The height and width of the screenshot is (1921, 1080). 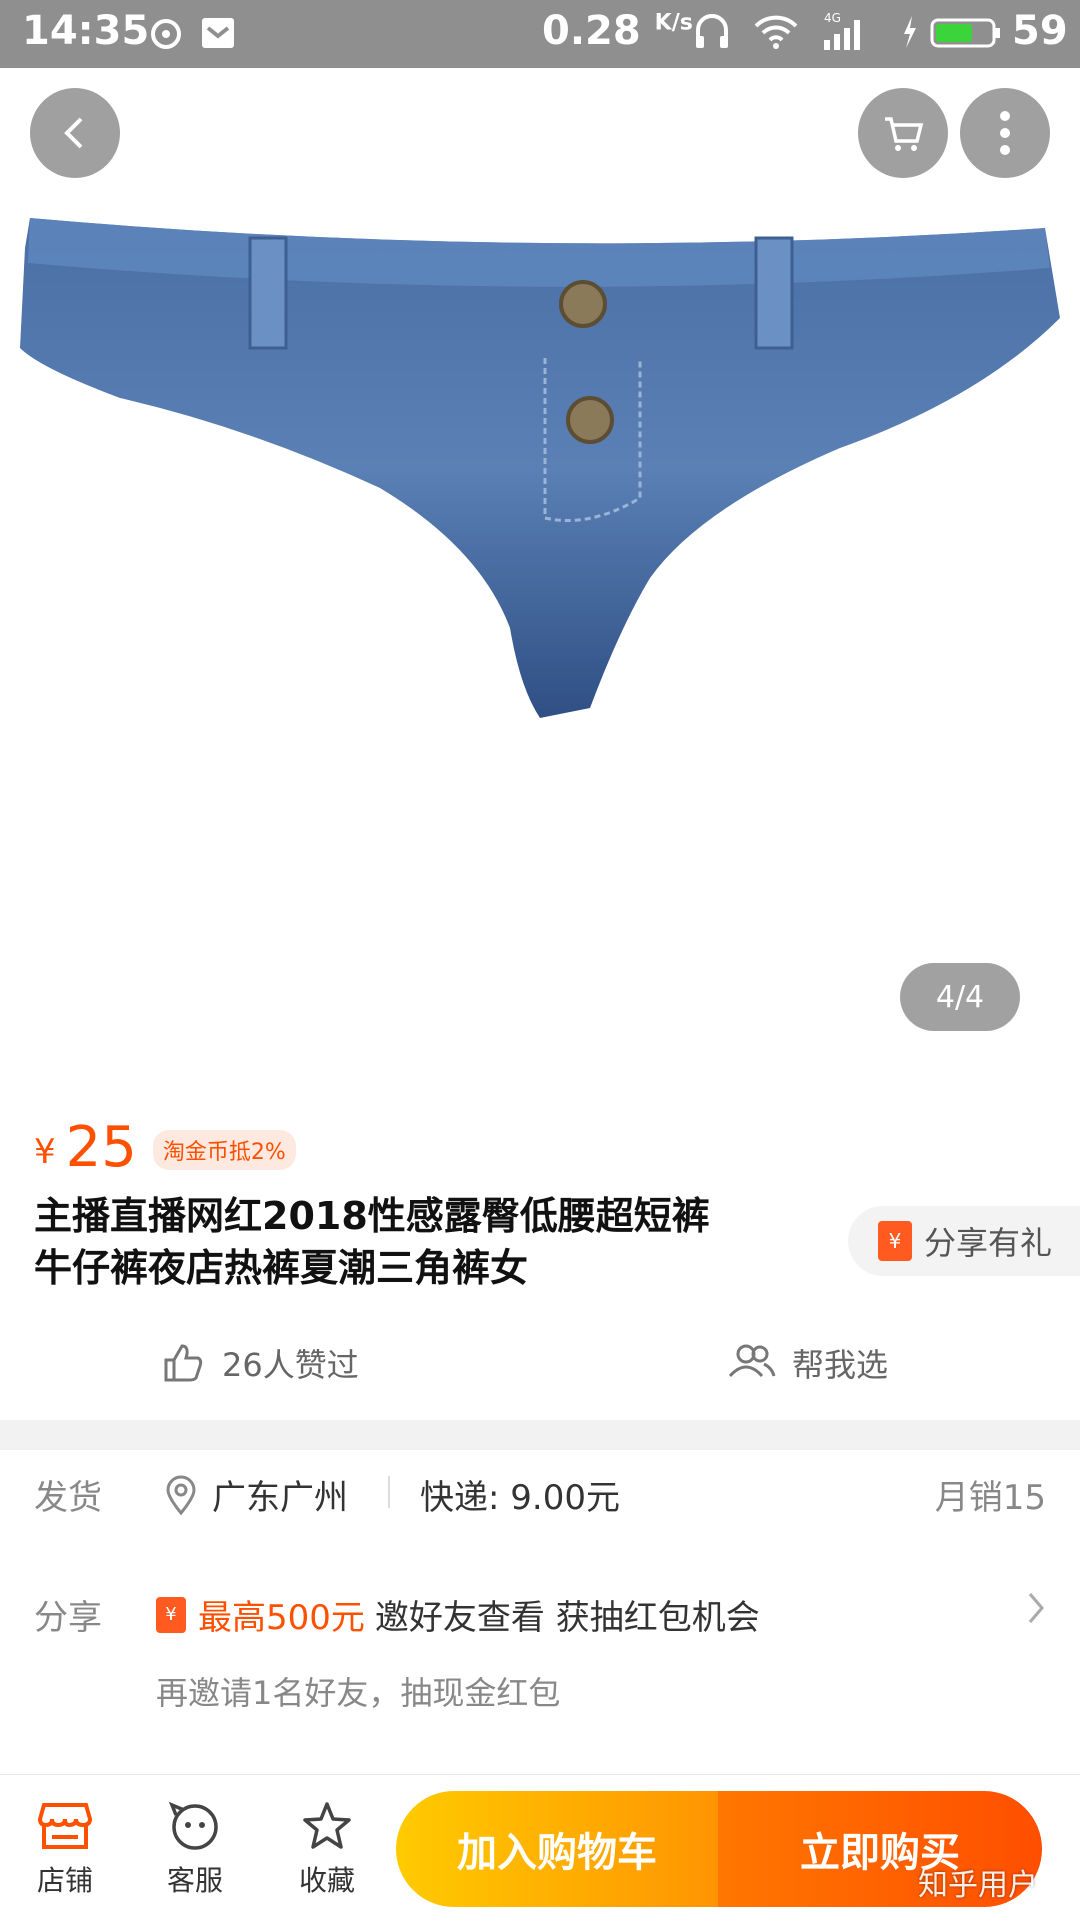 I want to click on store-button: 店铺, so click(x=65, y=1850).